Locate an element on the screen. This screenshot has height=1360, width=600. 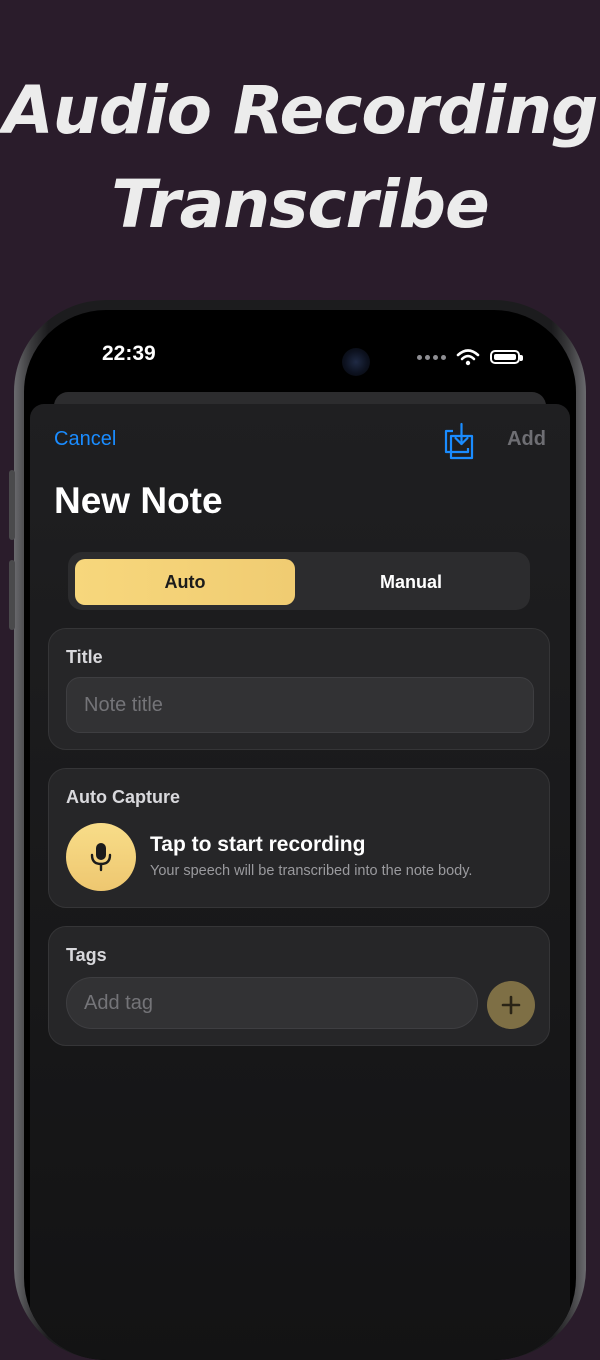
add-tag-button is located at coordinates (511, 1005).